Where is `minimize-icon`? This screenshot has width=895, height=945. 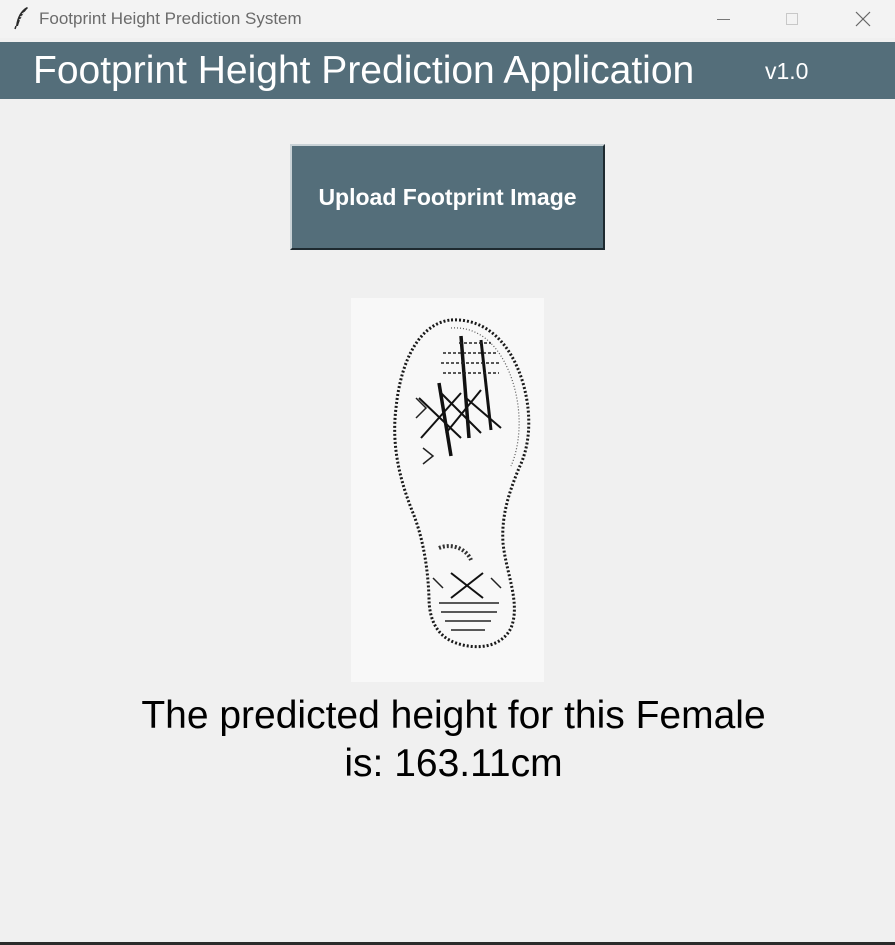
minimize-icon is located at coordinates (723, 19).